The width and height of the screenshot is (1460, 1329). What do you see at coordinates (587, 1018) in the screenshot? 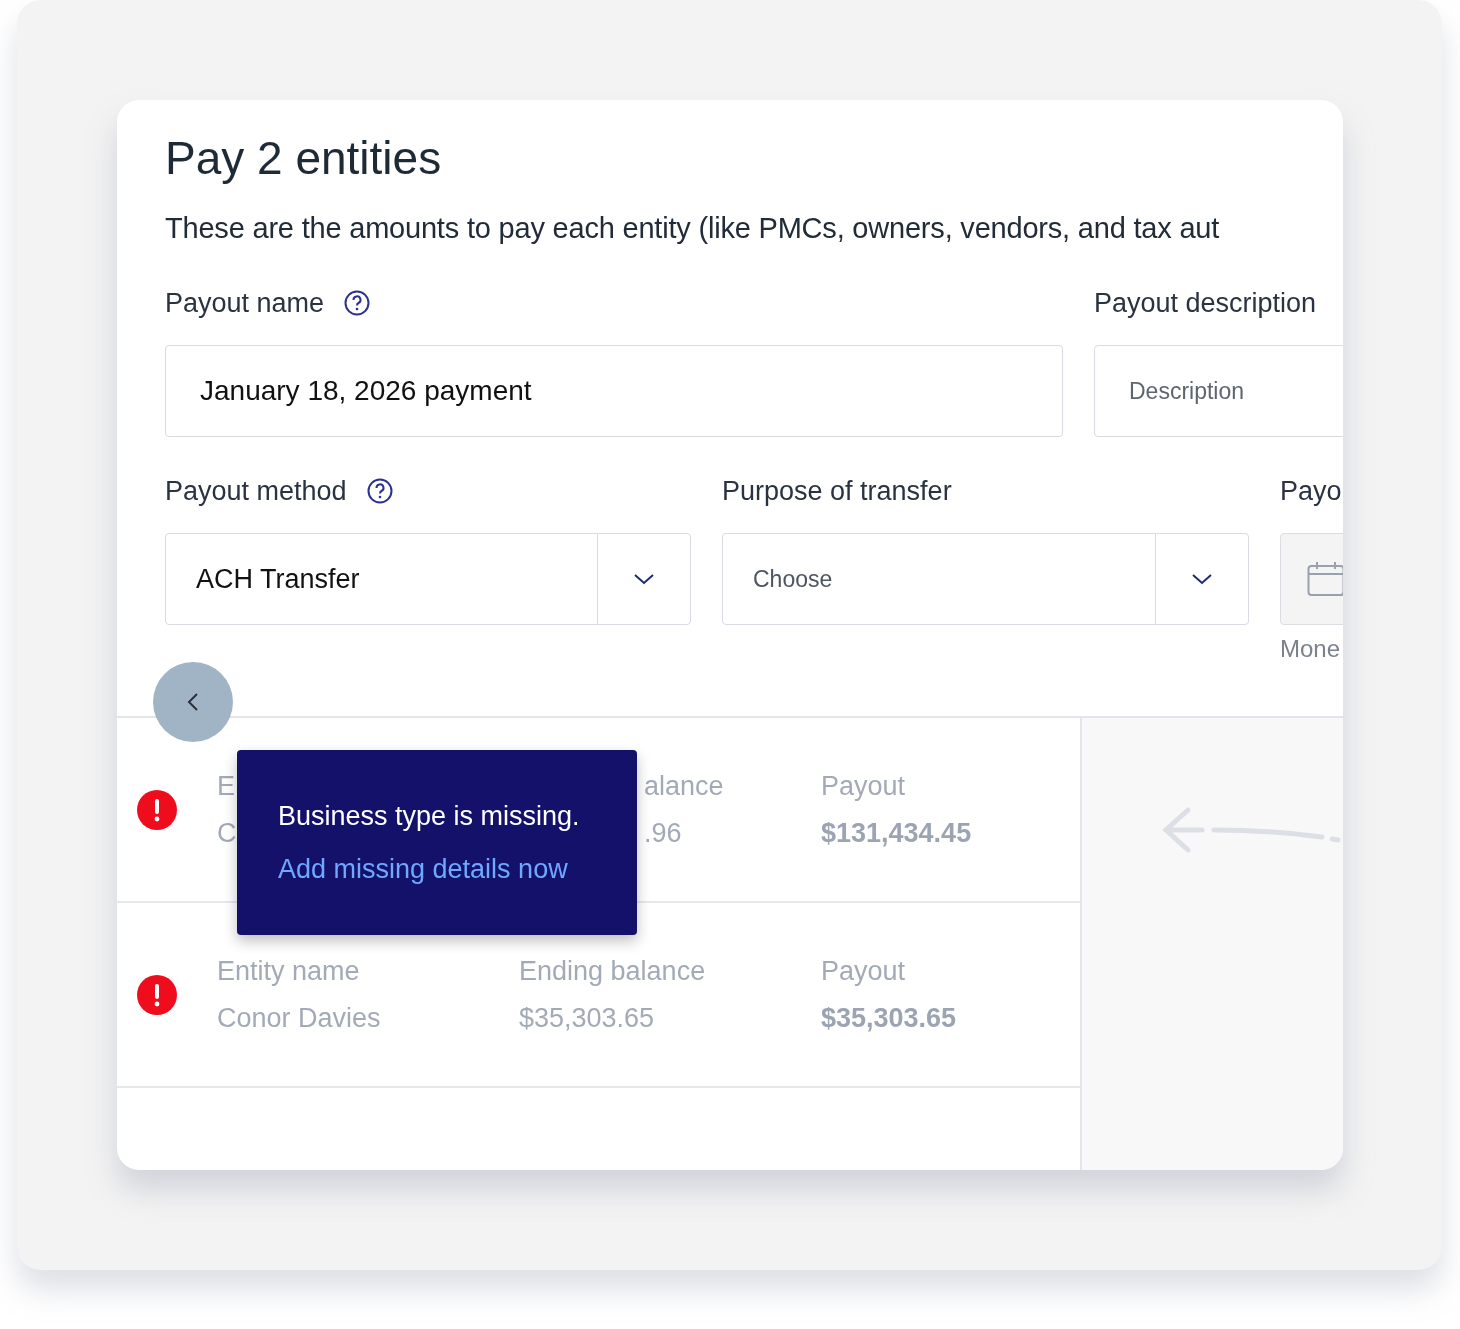
I see `ending-balance: $35,303.65` at bounding box center [587, 1018].